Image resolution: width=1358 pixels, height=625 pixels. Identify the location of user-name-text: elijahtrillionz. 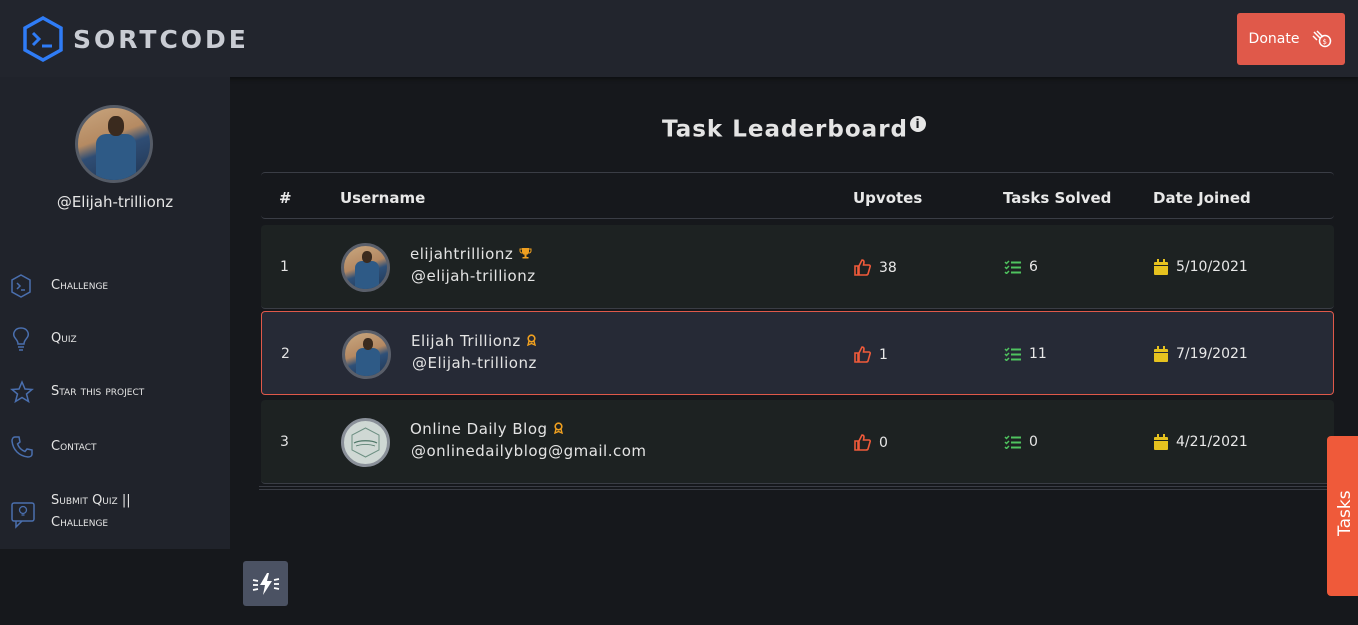
(462, 254).